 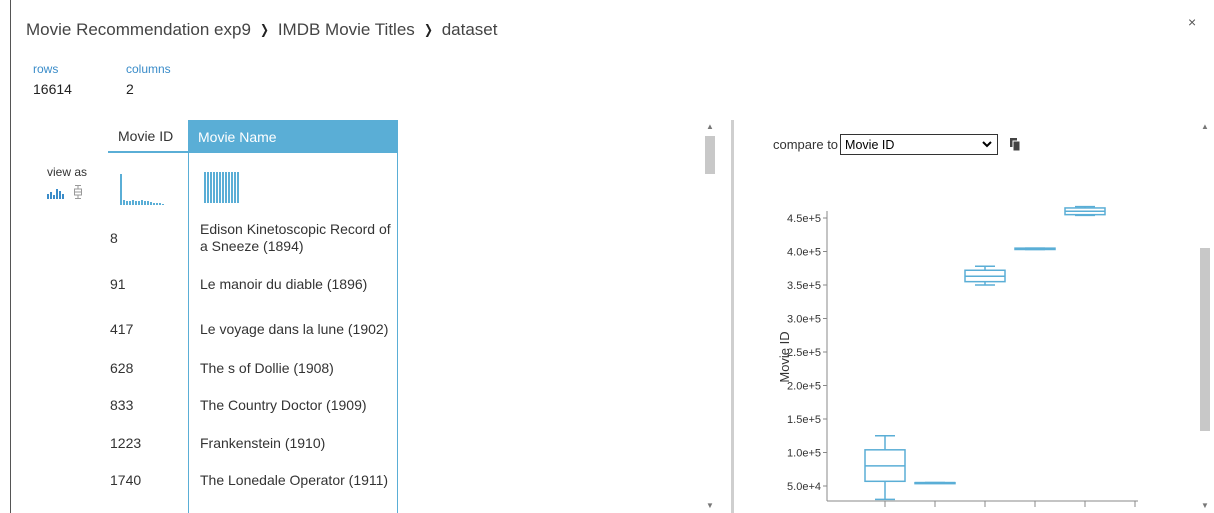 What do you see at coordinates (263, 442) in the screenshot?
I see `movie-name-cell: Frankenstein (1910)` at bounding box center [263, 442].